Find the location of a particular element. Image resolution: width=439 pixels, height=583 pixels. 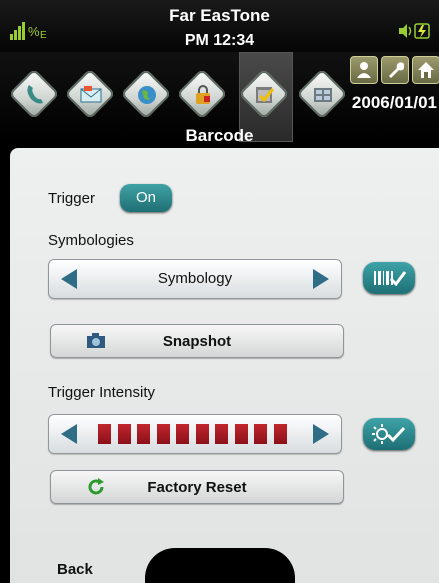

internet-app-icon is located at coordinates (146, 94).